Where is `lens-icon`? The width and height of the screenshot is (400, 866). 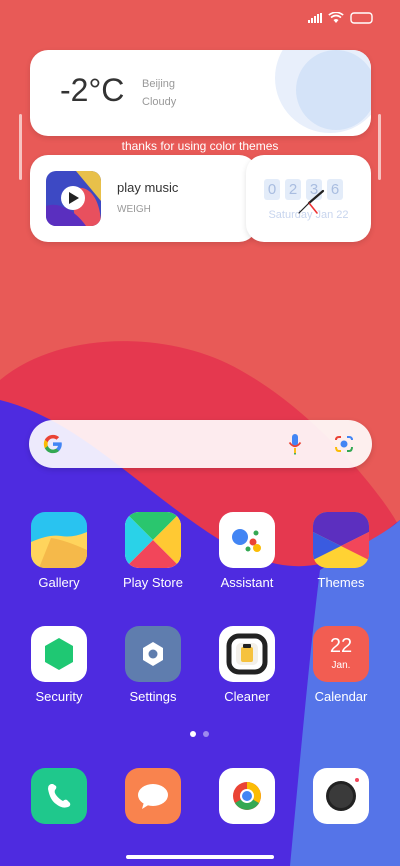 lens-icon is located at coordinates (344, 444).